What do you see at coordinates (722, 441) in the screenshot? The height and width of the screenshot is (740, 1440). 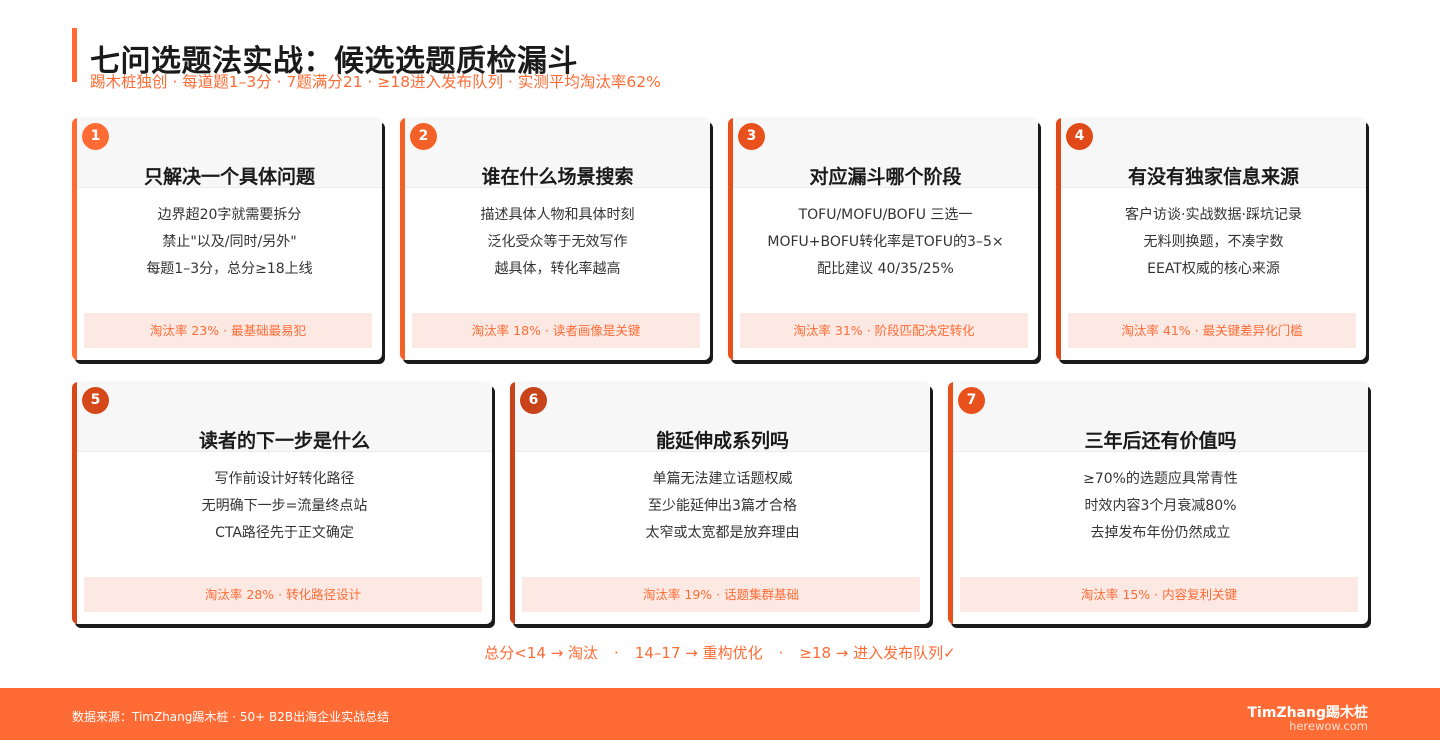 I see `card-title: 能延伸成系列吗` at bounding box center [722, 441].